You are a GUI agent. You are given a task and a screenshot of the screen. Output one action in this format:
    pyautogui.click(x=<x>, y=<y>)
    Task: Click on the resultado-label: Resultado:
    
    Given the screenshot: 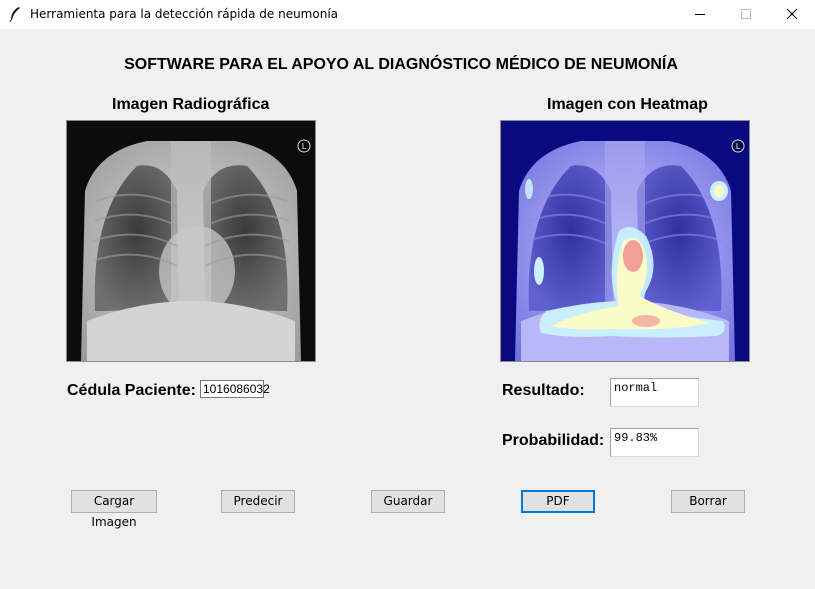 What is the action you would take?
    pyautogui.click(x=543, y=390)
    